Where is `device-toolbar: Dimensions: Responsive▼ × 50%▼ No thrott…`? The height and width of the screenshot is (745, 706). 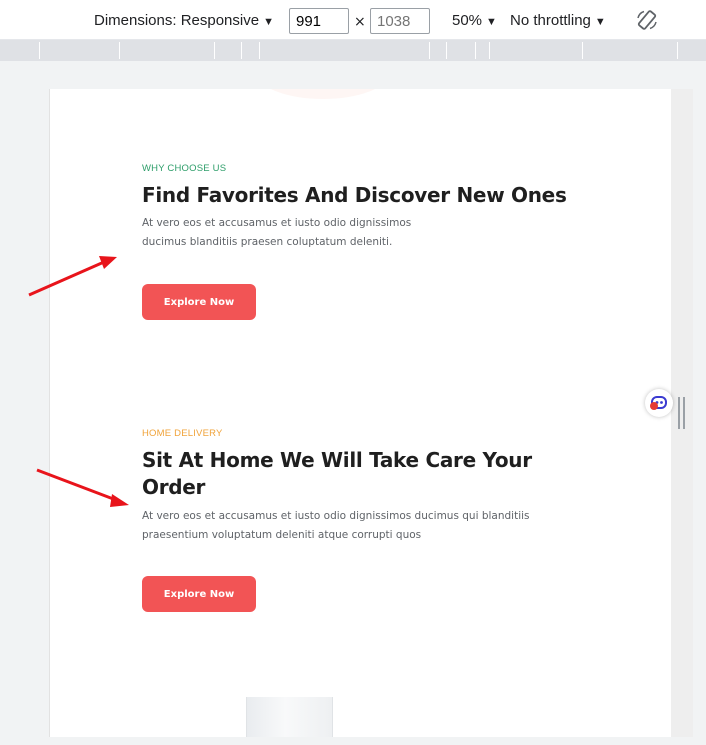 device-toolbar: Dimensions: Responsive▼ × 50%▼ No thrott… is located at coordinates (353, 20).